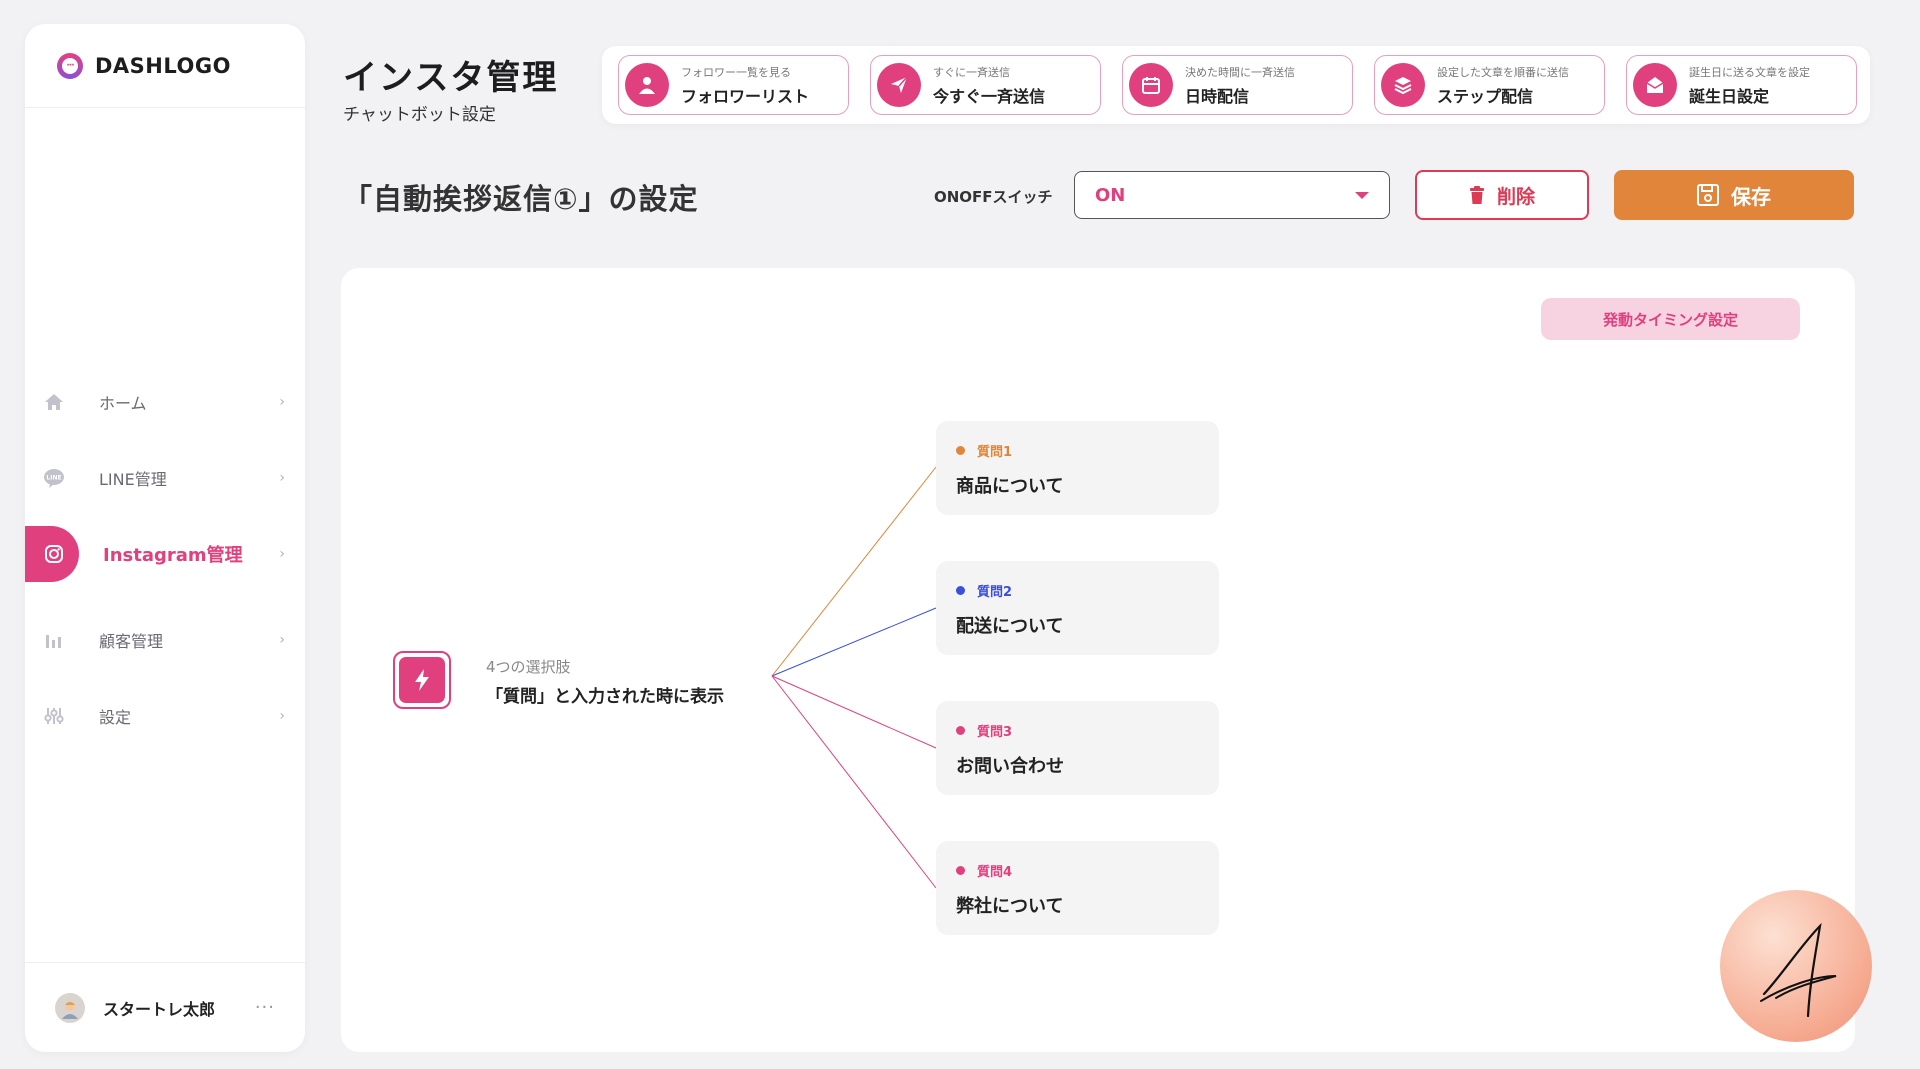  What do you see at coordinates (995, 872) in the screenshot?
I see `question-tag: 質問4` at bounding box center [995, 872].